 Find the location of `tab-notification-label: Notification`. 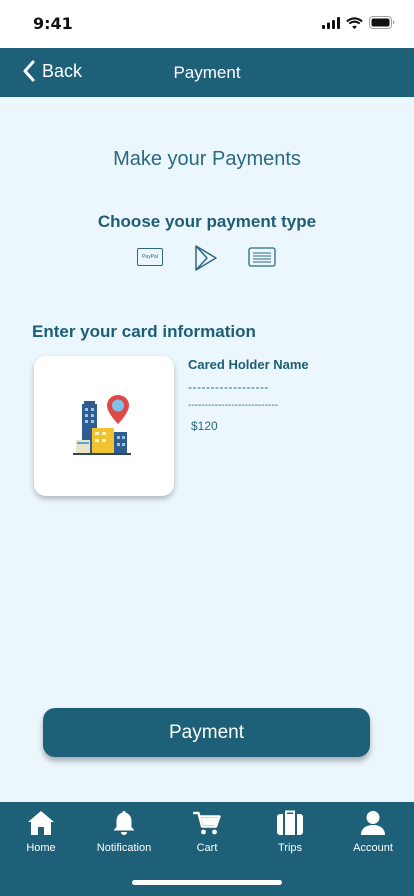

tab-notification-label: Notification is located at coordinates (124, 848).